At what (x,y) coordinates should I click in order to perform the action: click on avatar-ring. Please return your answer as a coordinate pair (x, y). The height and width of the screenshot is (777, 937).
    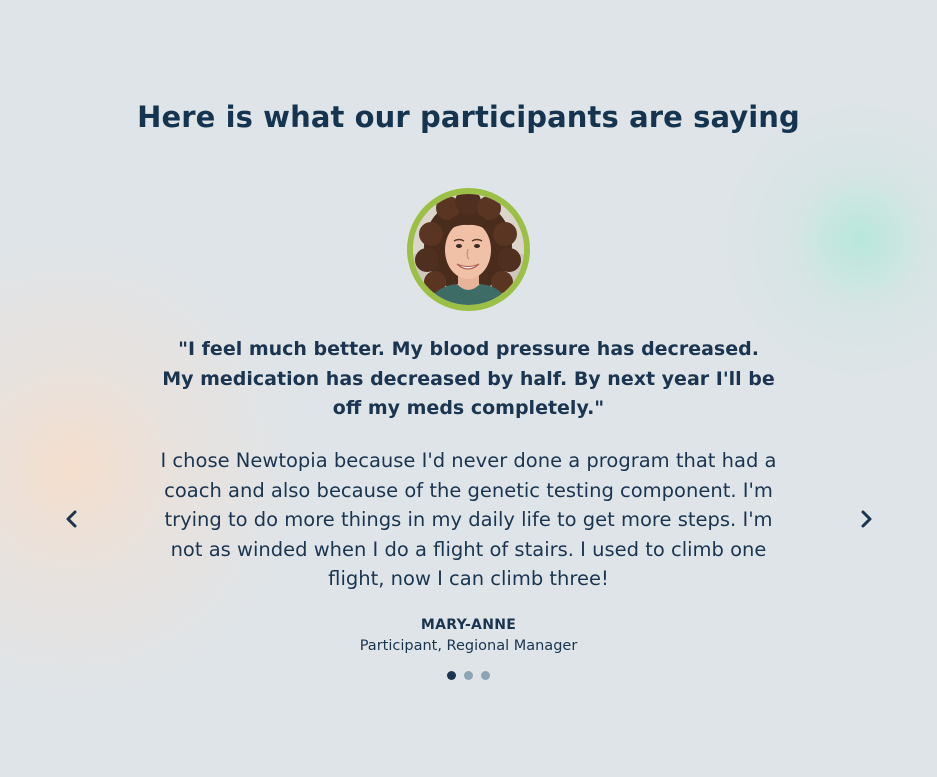
    Looking at the image, I should click on (468, 249).